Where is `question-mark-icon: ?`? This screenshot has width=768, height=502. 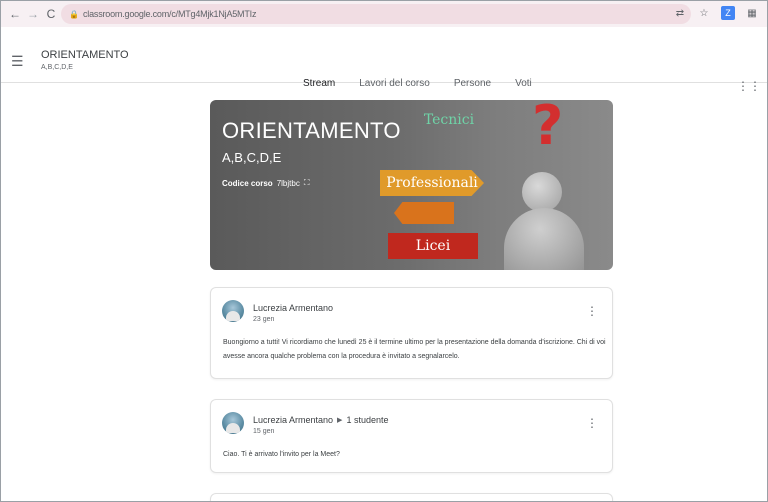
question-mark-icon: ? is located at coordinates (548, 128).